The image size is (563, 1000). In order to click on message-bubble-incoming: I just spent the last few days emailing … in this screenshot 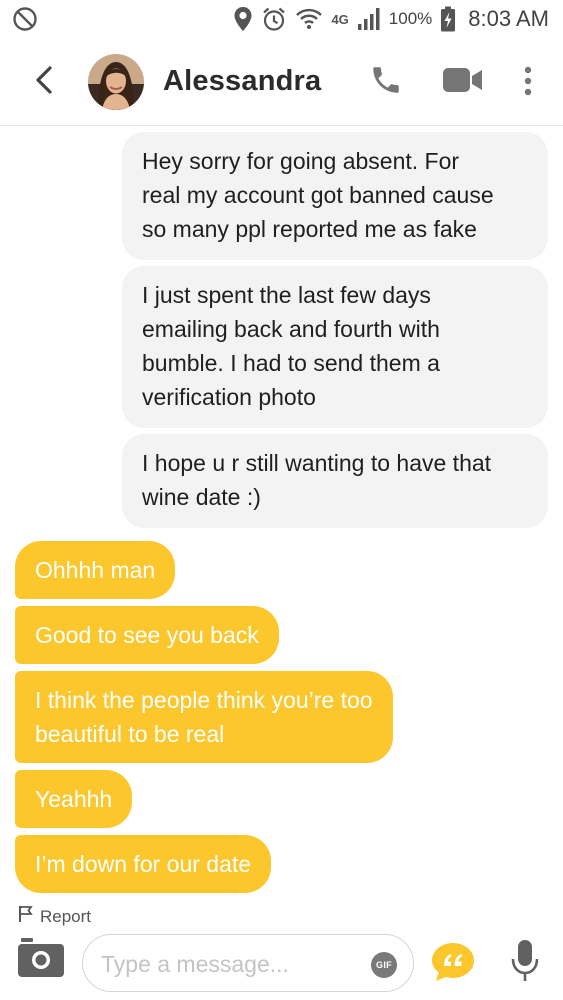, I will do `click(335, 347)`.